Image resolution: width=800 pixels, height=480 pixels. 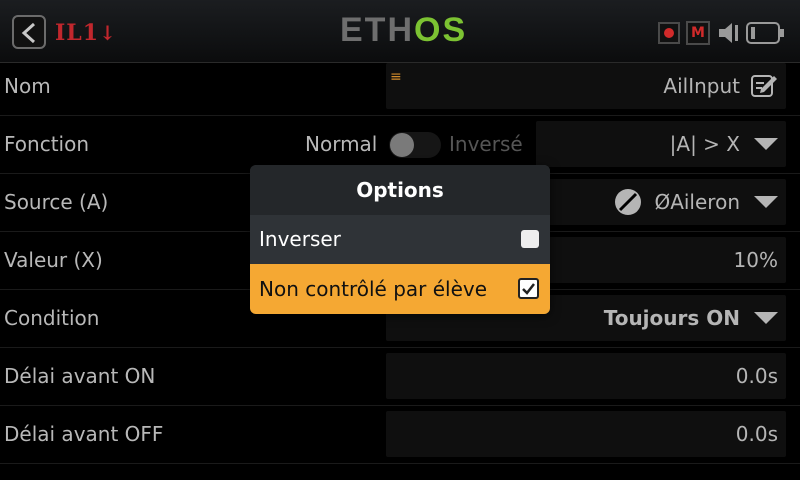 I want to click on option-inverser: Inverser, so click(x=400, y=239).